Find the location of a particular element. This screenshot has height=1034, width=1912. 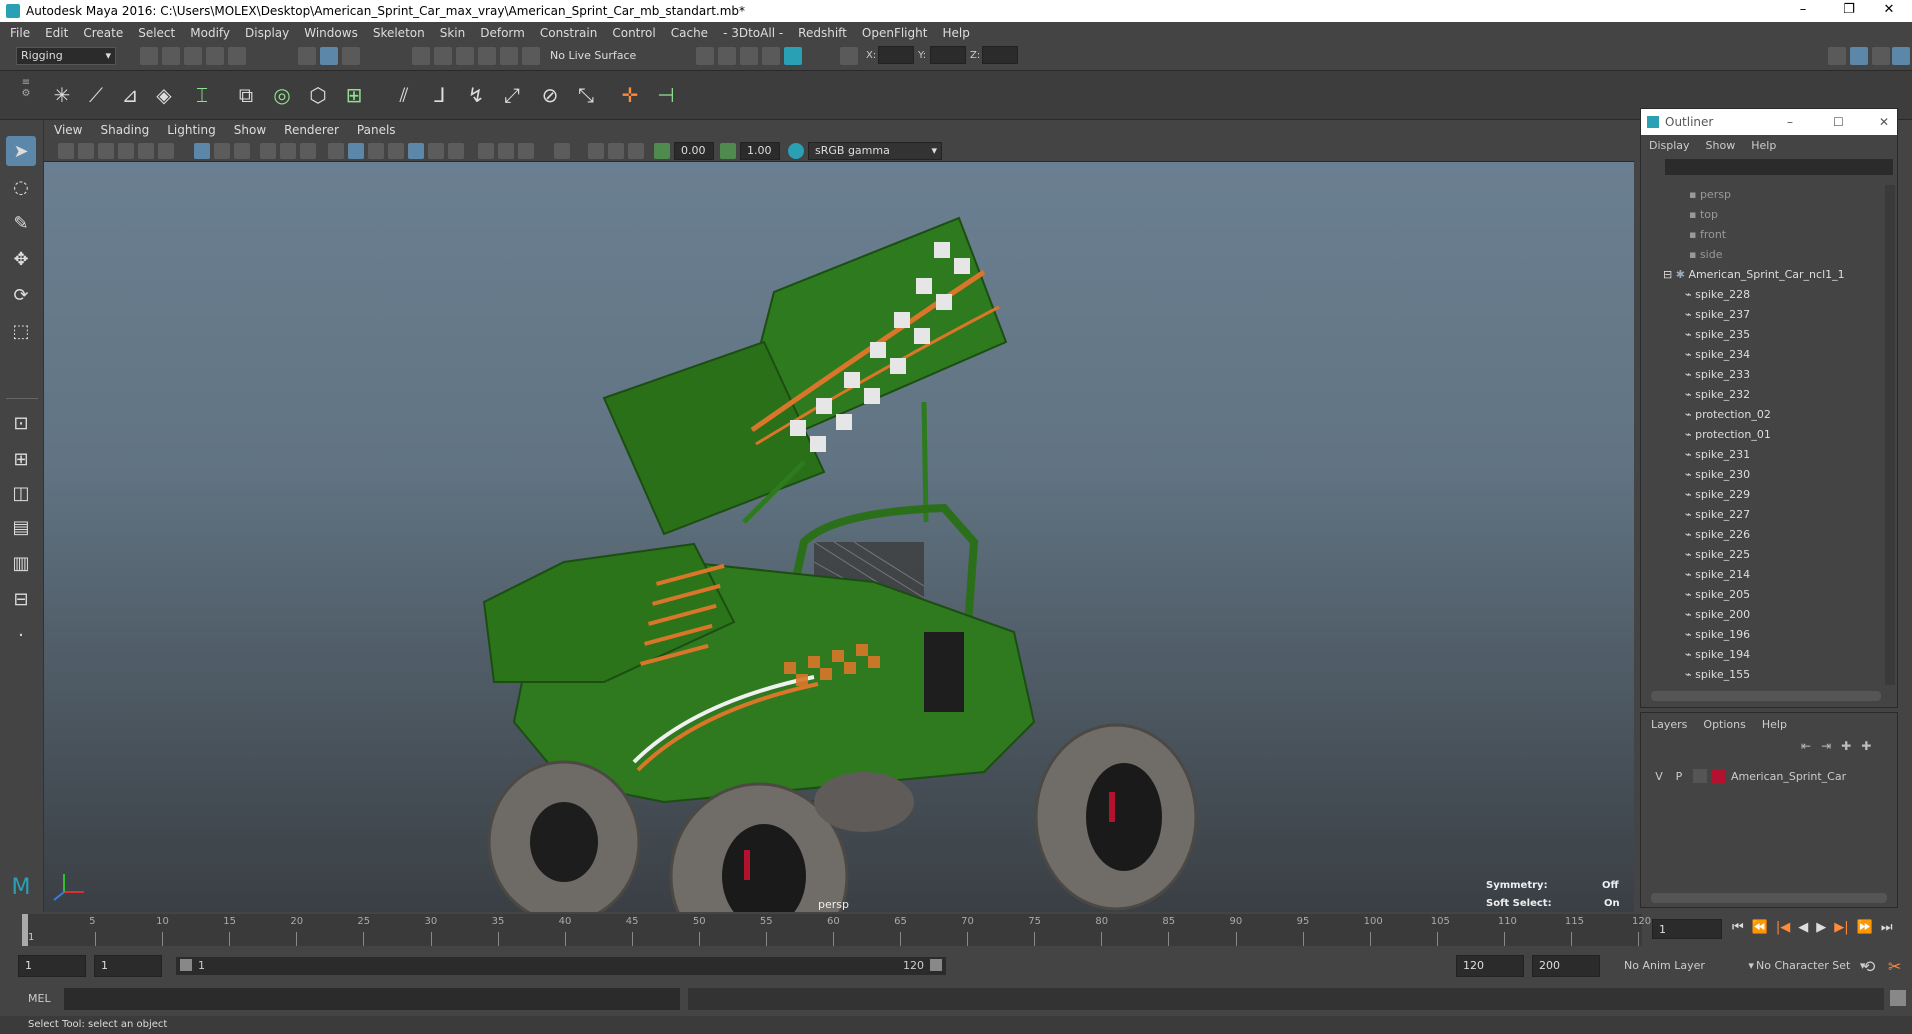

menu-control: Control is located at coordinates (633, 33).